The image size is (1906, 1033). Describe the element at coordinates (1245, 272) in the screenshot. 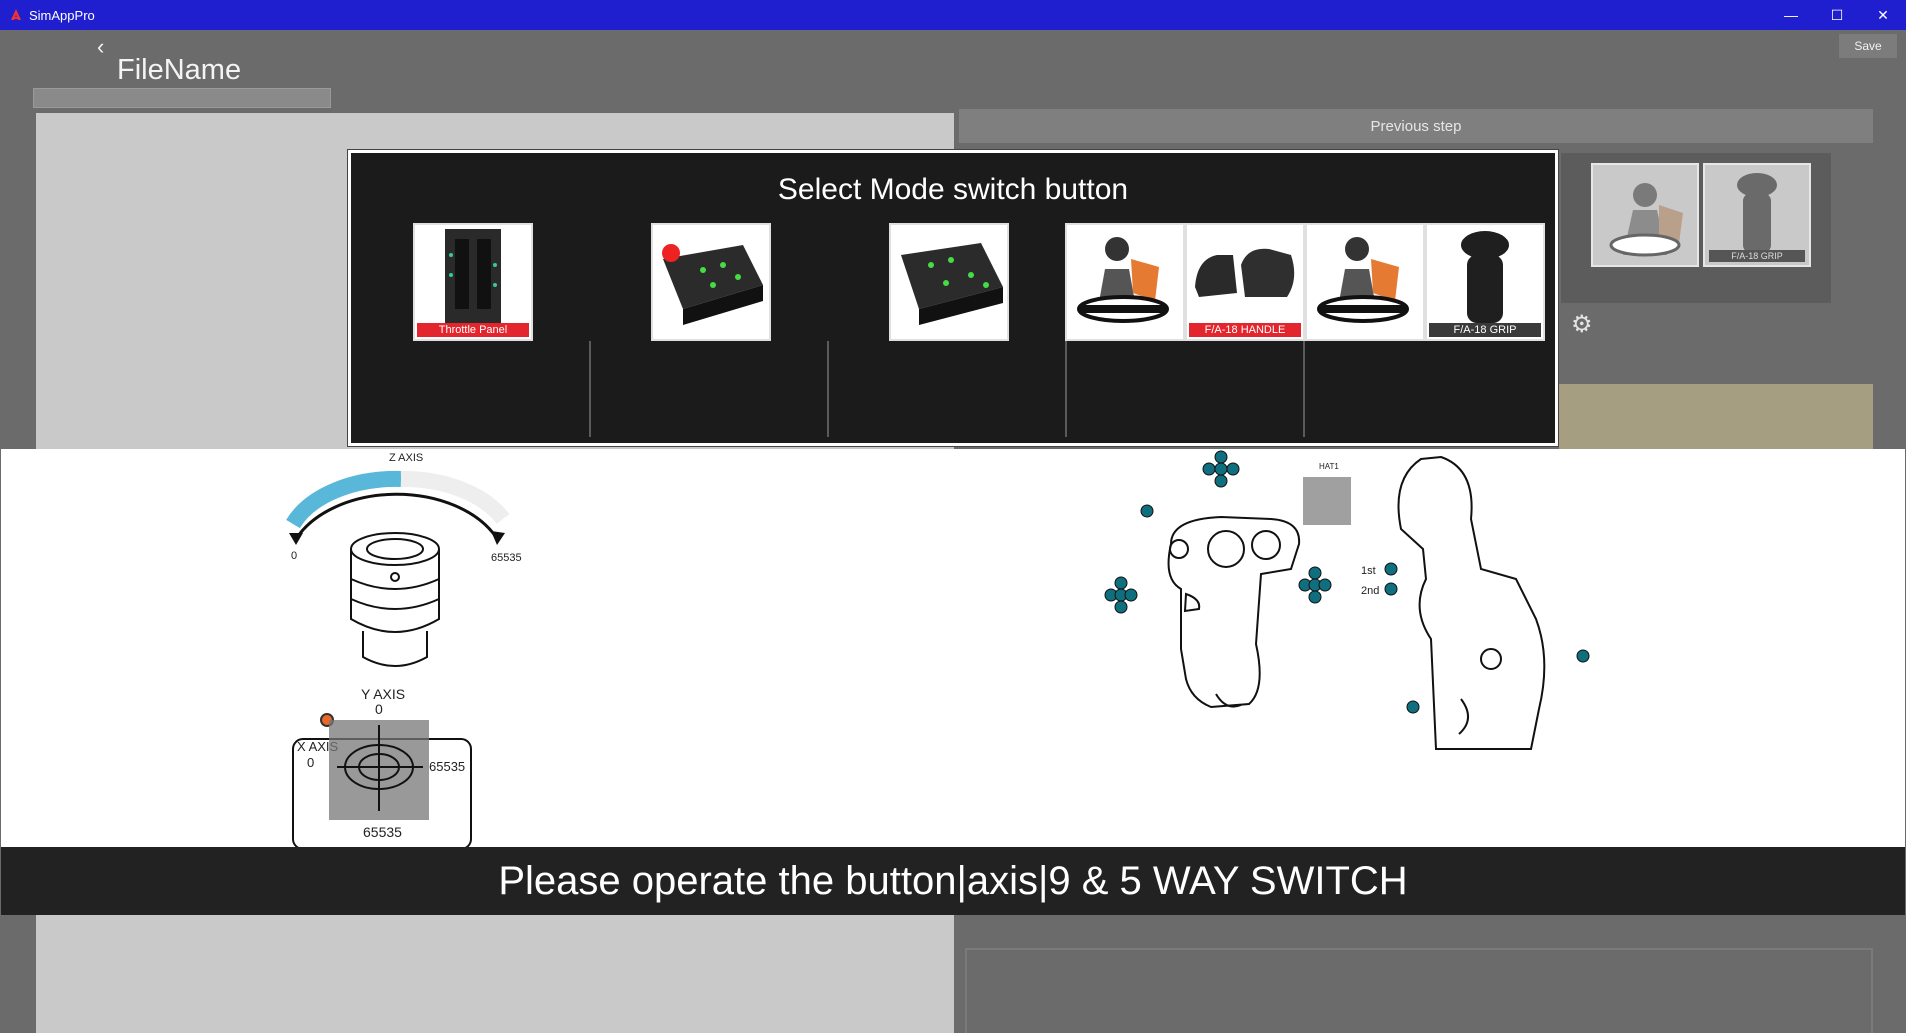

I see `throttle-handle-icon` at that location.